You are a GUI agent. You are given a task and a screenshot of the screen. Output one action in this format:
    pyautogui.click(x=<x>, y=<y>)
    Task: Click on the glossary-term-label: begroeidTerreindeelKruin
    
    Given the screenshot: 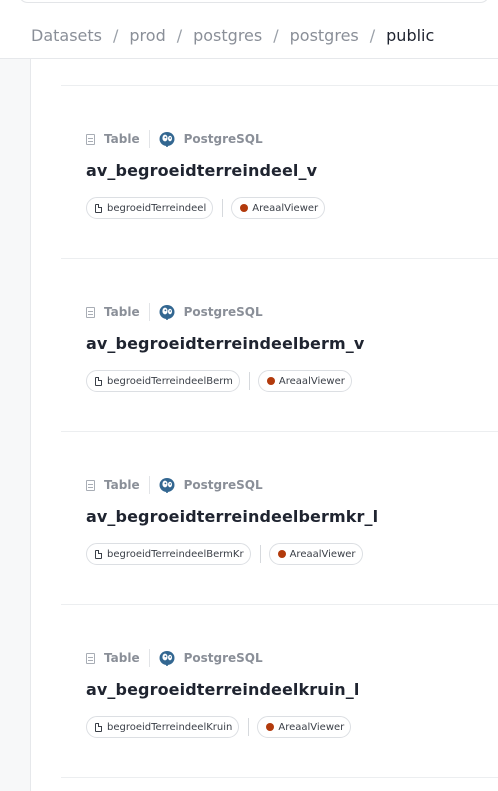 What is the action you would take?
    pyautogui.click(x=170, y=727)
    